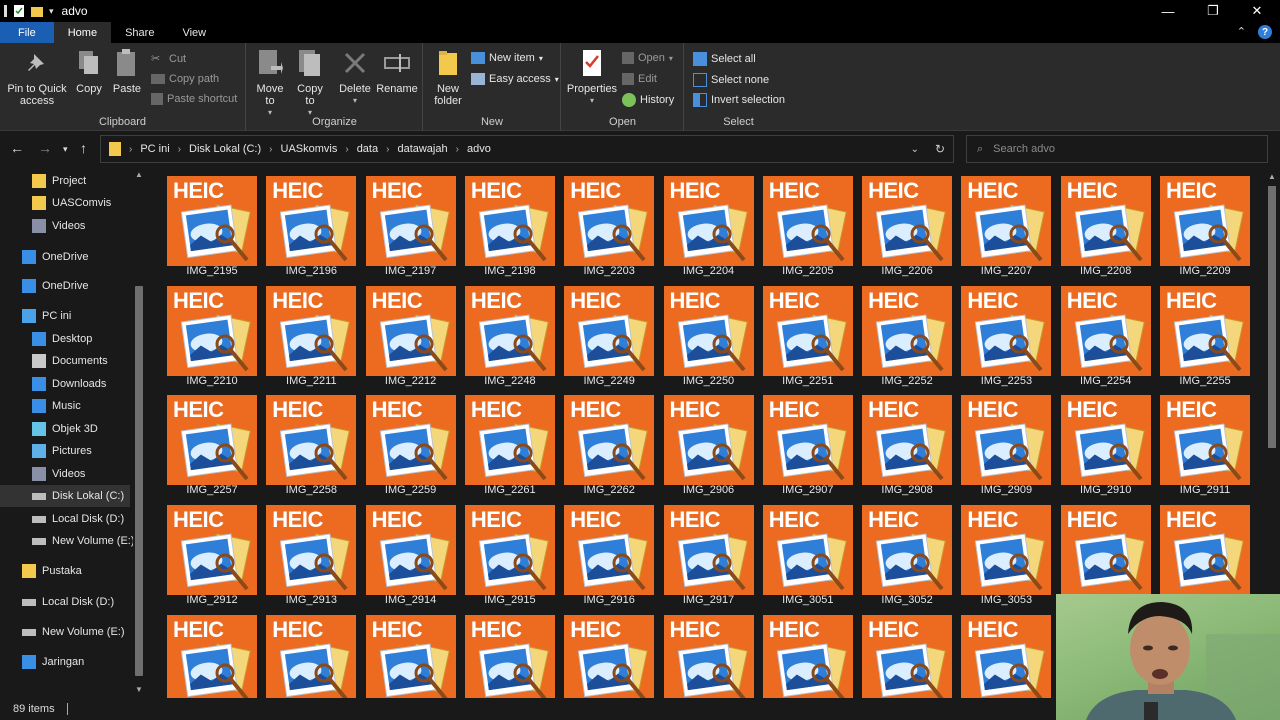 The width and height of the screenshot is (1280, 720). Describe the element at coordinates (706, 222) in the screenshot. I see `file-tile: HEIC IMG_2204` at that location.